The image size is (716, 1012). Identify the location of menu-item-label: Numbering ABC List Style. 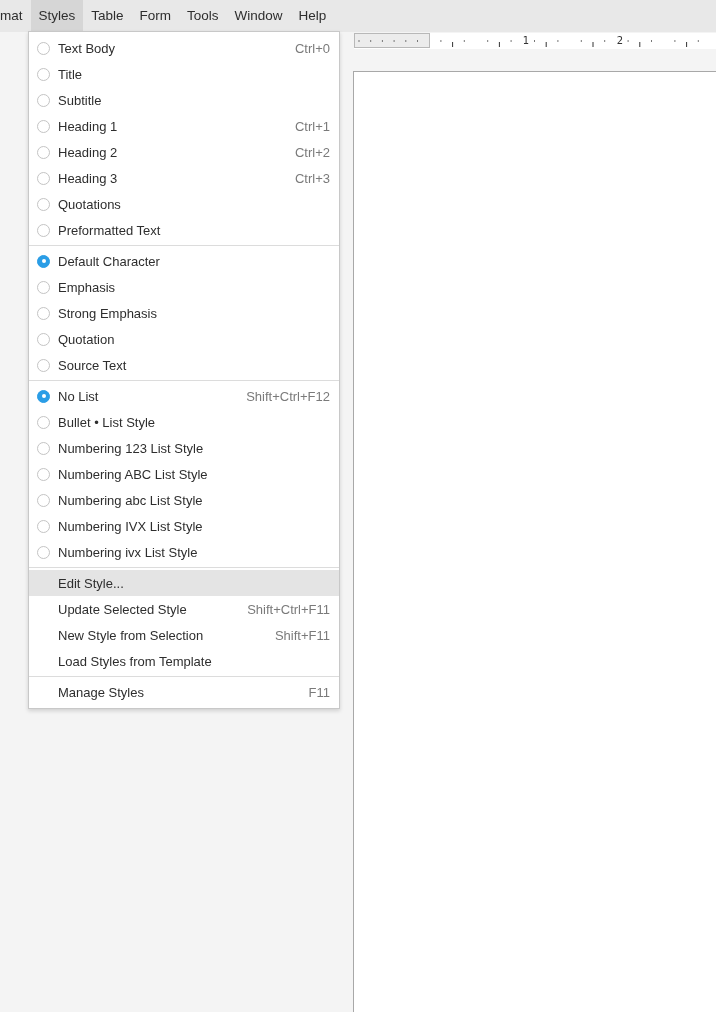
(133, 474).